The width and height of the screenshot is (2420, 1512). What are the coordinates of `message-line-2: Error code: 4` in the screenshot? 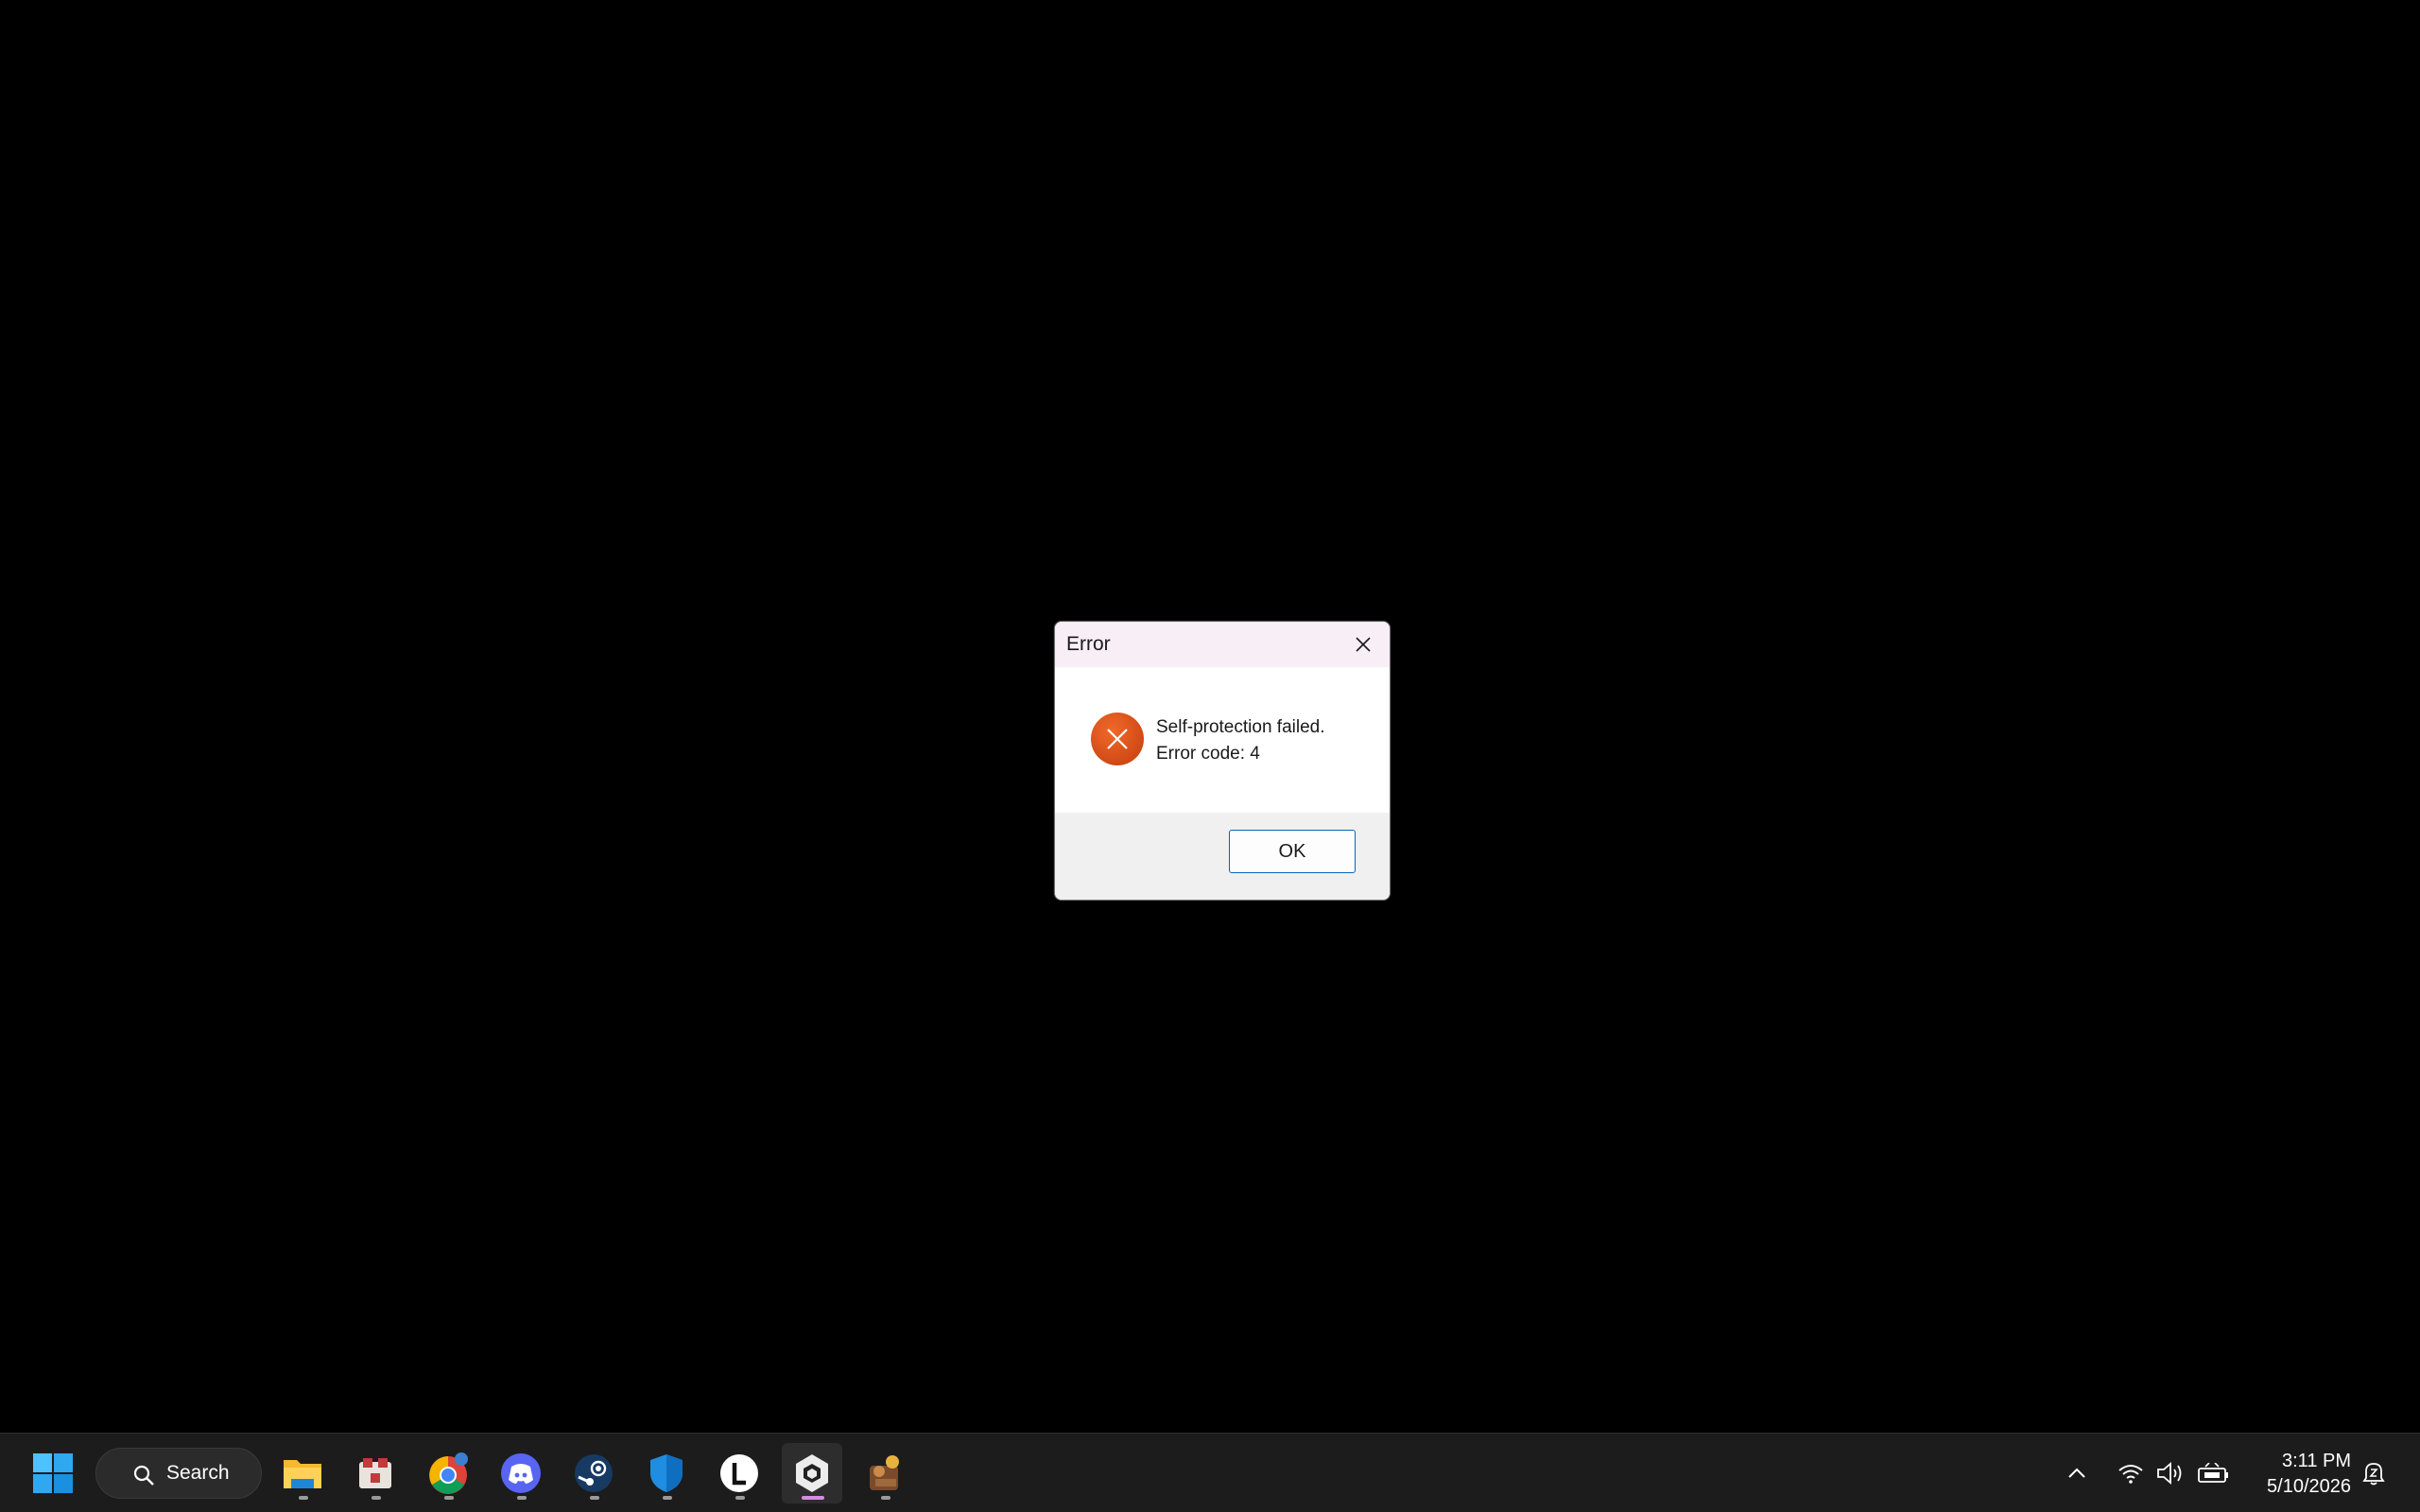 It's located at (1208, 754).